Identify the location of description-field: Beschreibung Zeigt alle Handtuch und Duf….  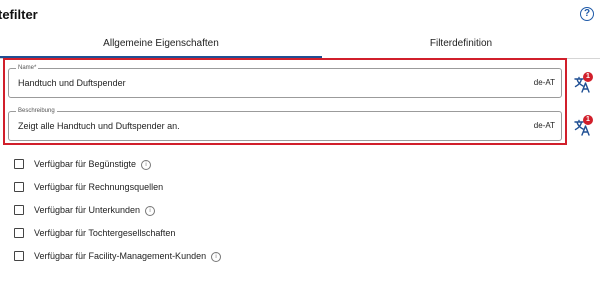
(285, 124).